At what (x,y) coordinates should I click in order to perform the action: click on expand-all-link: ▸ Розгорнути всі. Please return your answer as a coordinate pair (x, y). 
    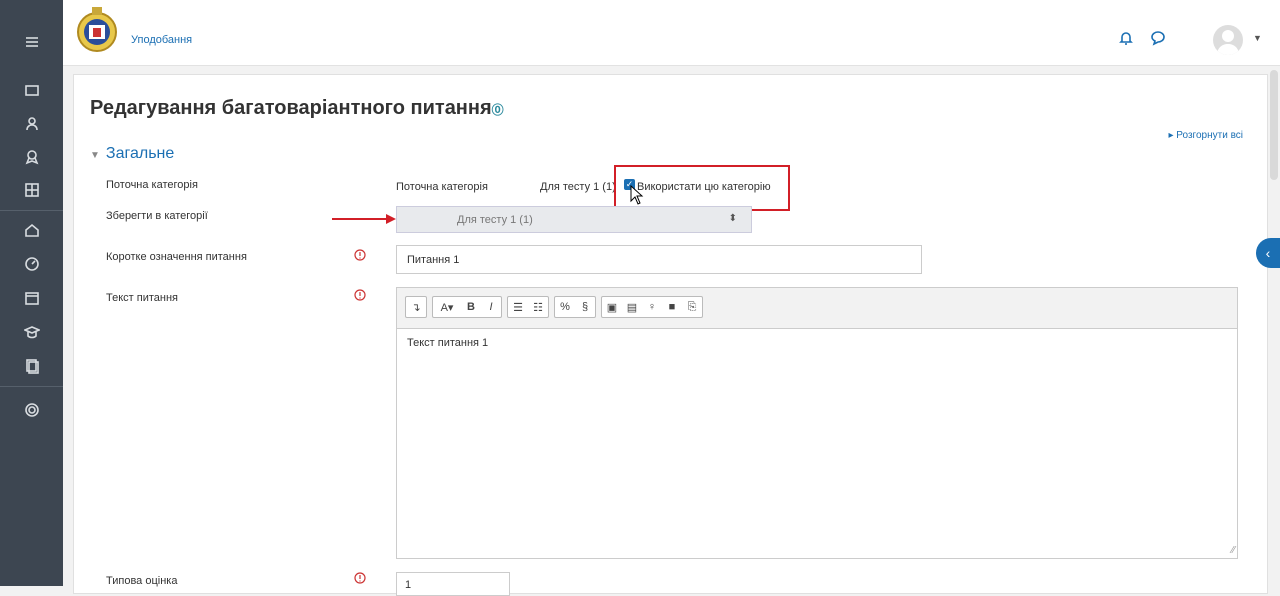
    Looking at the image, I should click on (1205, 135).